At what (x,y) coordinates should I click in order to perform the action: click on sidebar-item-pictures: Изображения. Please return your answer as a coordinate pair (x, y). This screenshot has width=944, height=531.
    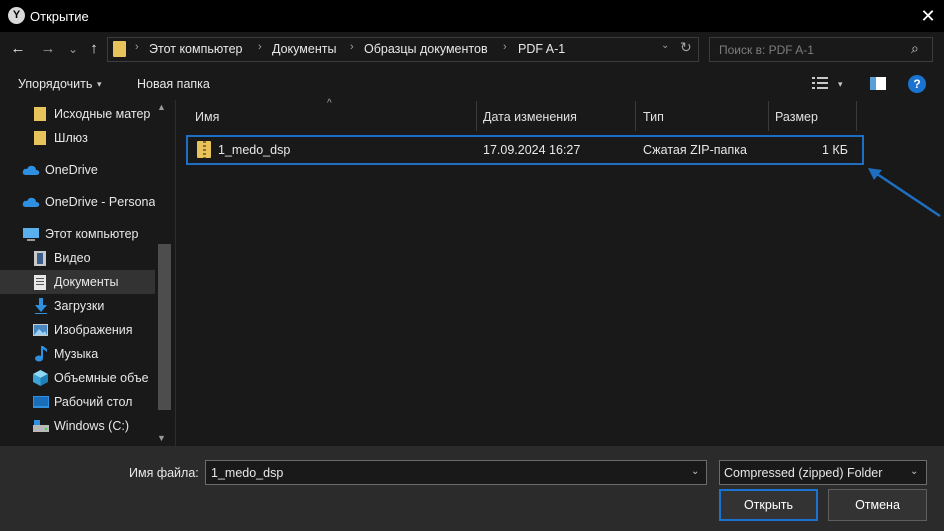
    Looking at the image, I should click on (77, 330).